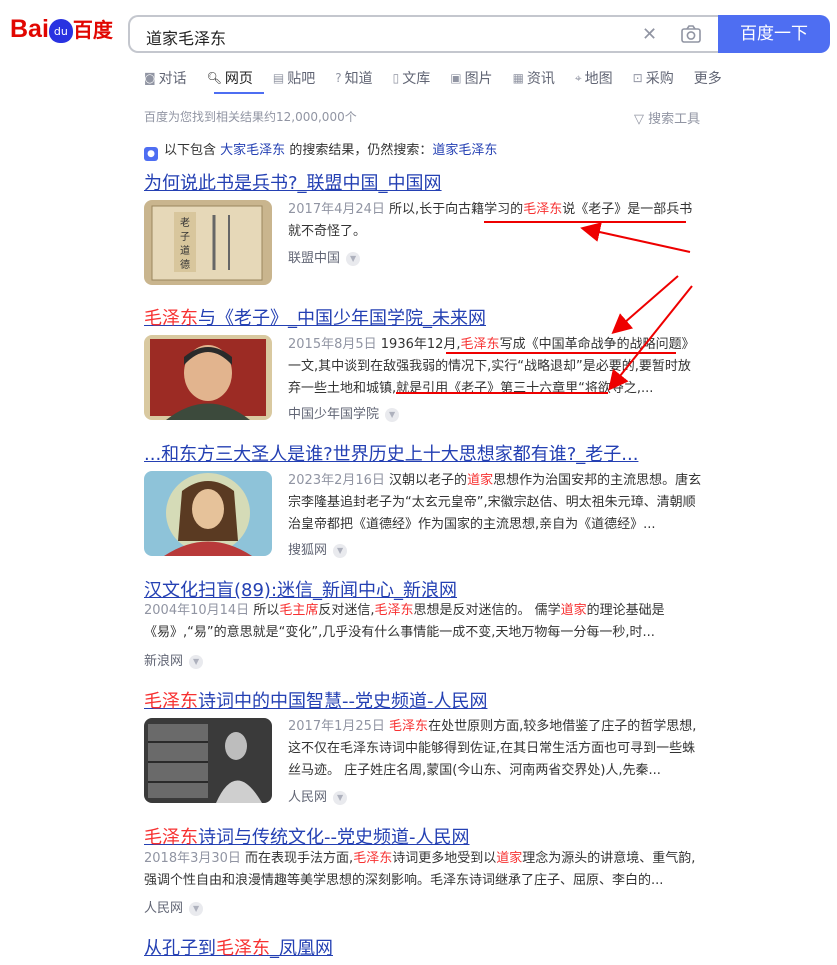 This screenshot has width=837, height=965. I want to click on title-text: _凤凰网, so click(301, 948).